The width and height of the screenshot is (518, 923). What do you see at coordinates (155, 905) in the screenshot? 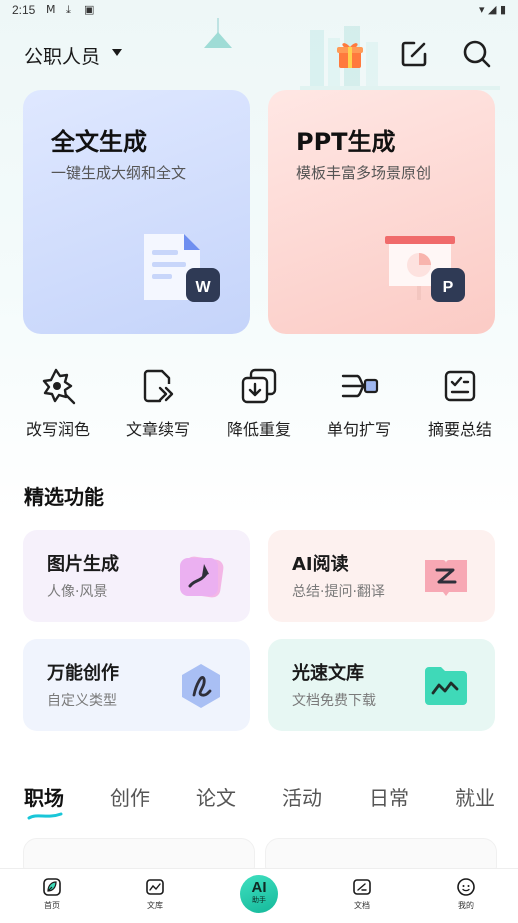
I see `nav-label: 文库` at bounding box center [155, 905].